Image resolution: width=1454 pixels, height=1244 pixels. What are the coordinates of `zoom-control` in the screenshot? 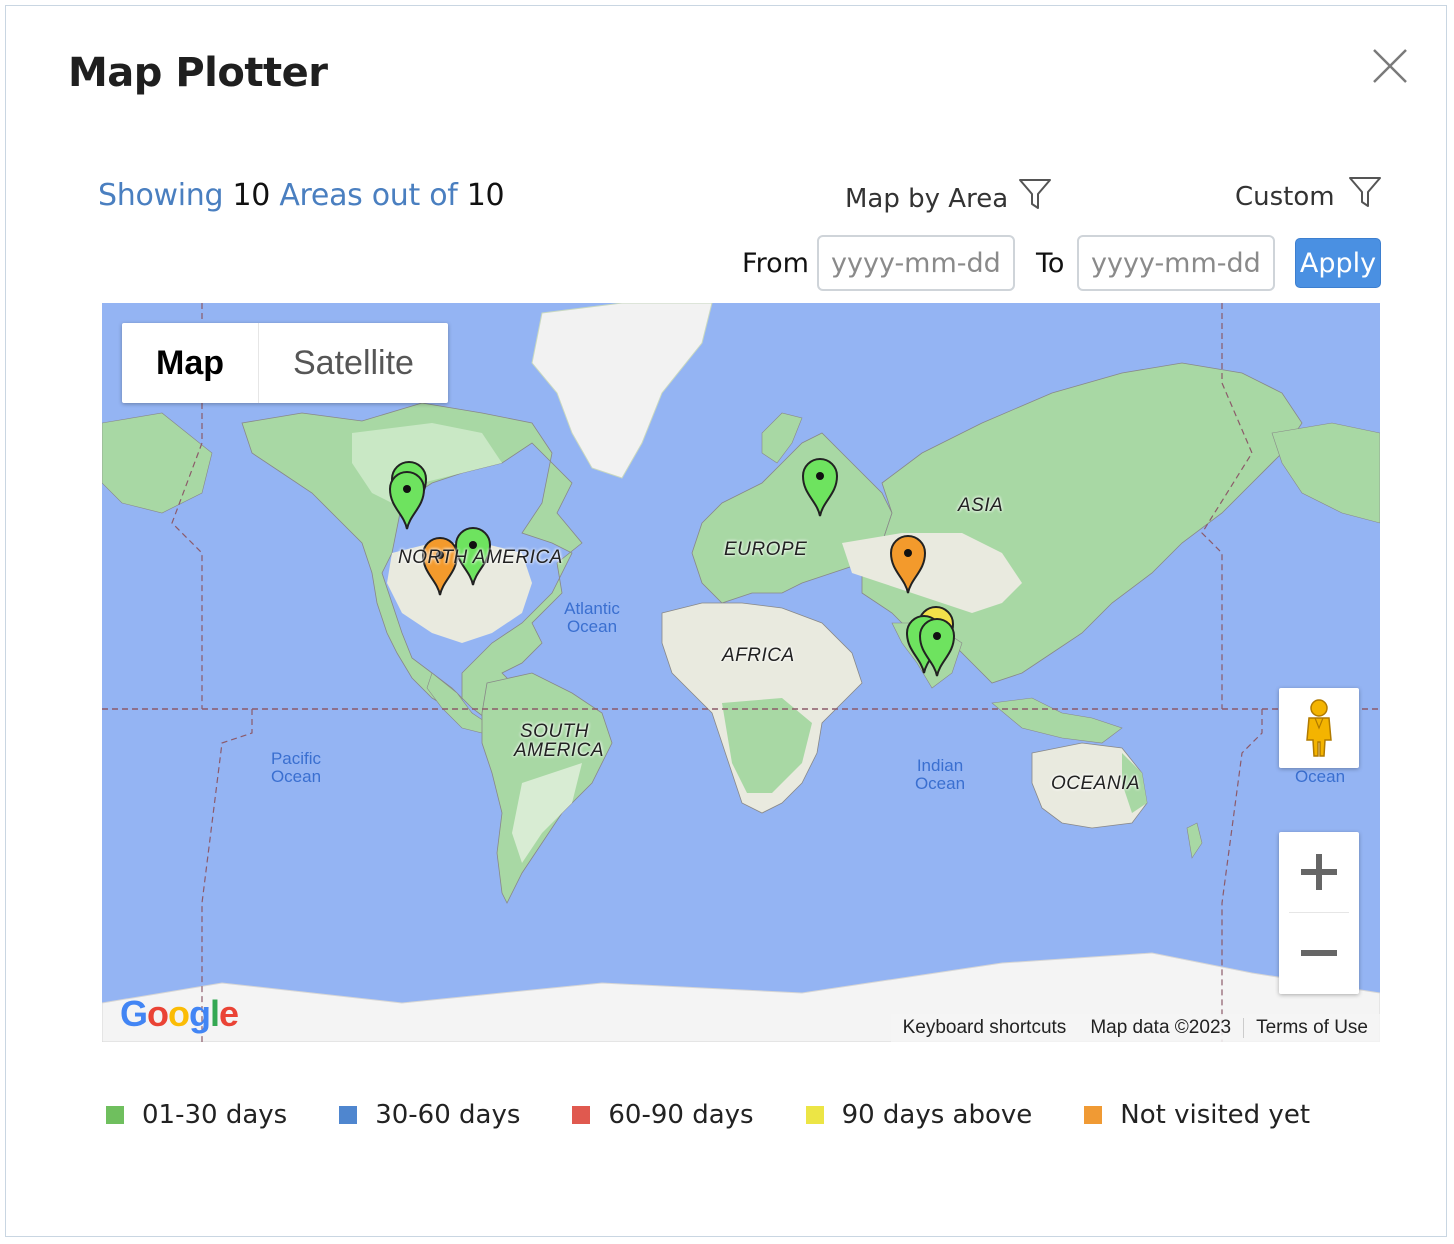 It's located at (1319, 913).